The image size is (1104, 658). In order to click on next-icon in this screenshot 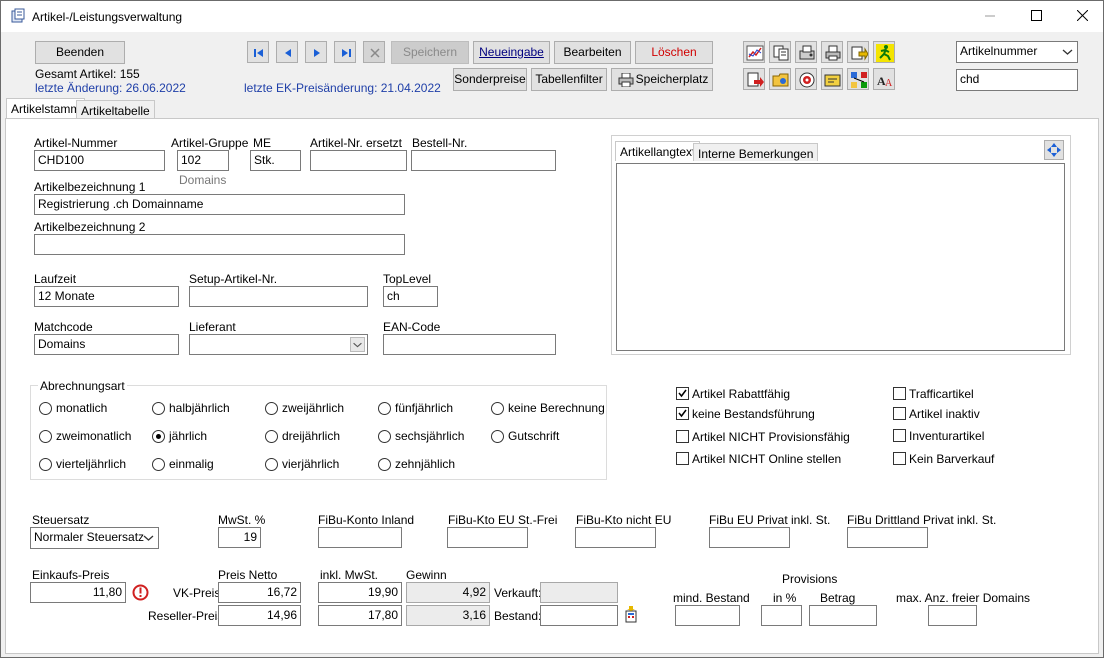, I will do `click(317, 53)`.